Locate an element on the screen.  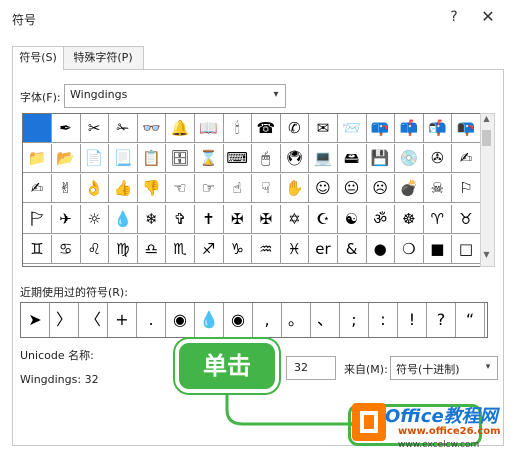
symbol-cell: 📖 is located at coordinates (209, 128).